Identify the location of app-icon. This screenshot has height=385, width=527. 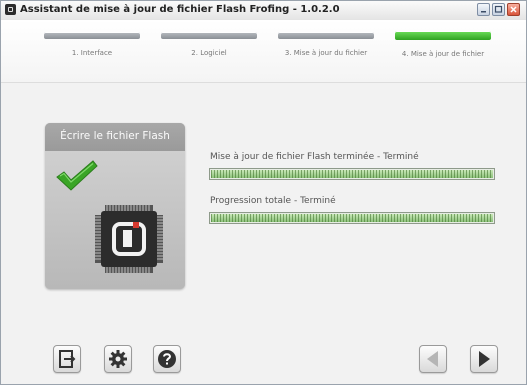
(10, 9).